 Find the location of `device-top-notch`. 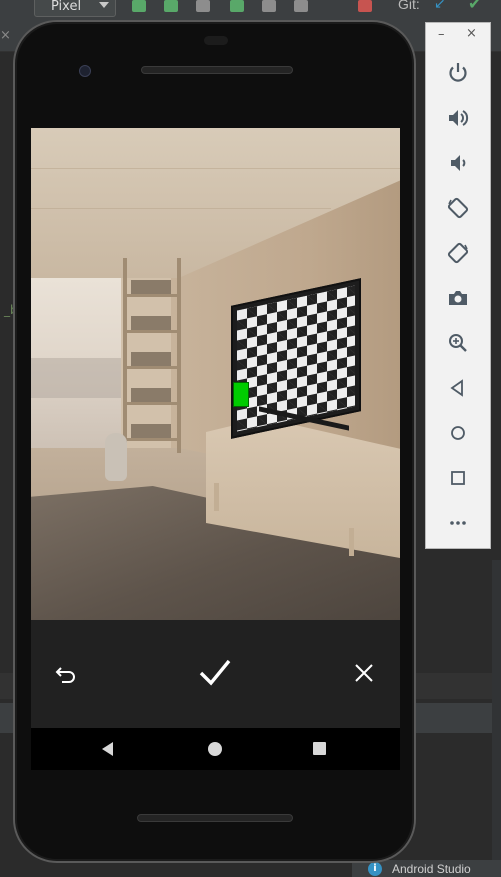

device-top-notch is located at coordinates (216, 40).